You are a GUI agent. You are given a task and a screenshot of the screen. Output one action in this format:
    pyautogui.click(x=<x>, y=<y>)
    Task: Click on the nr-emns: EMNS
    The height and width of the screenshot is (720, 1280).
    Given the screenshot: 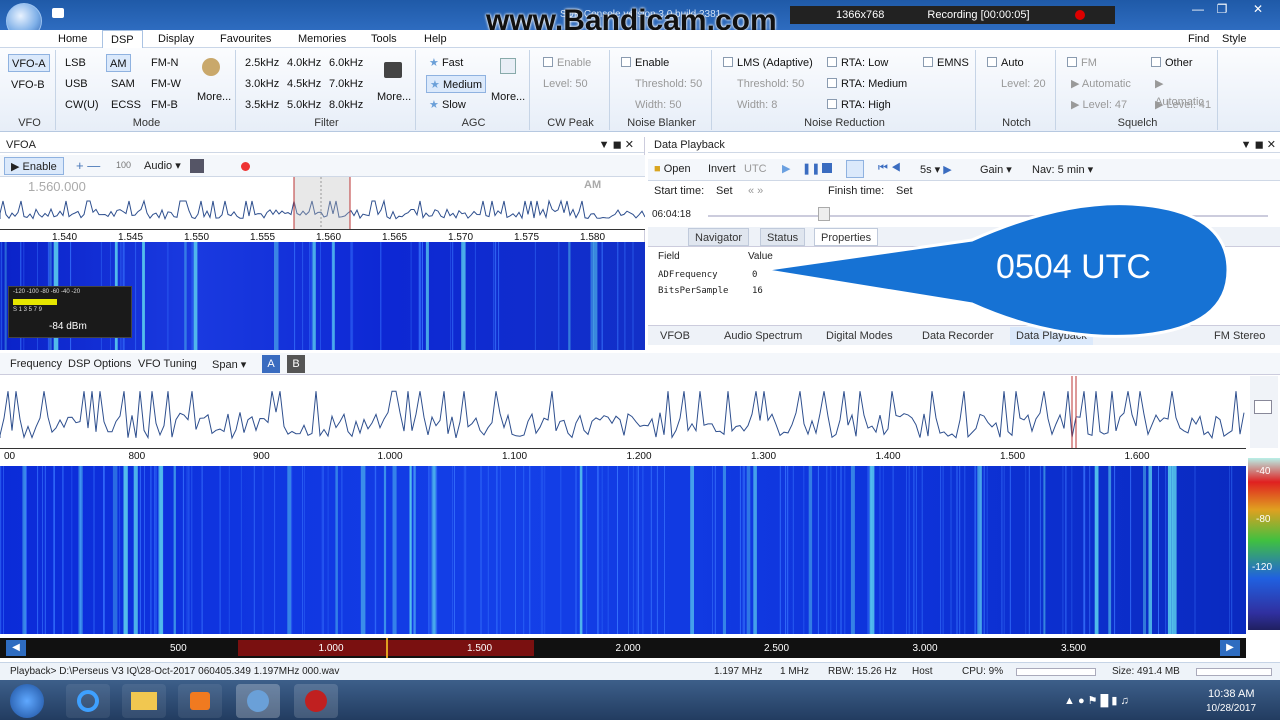 What is the action you would take?
    pyautogui.click(x=946, y=63)
    